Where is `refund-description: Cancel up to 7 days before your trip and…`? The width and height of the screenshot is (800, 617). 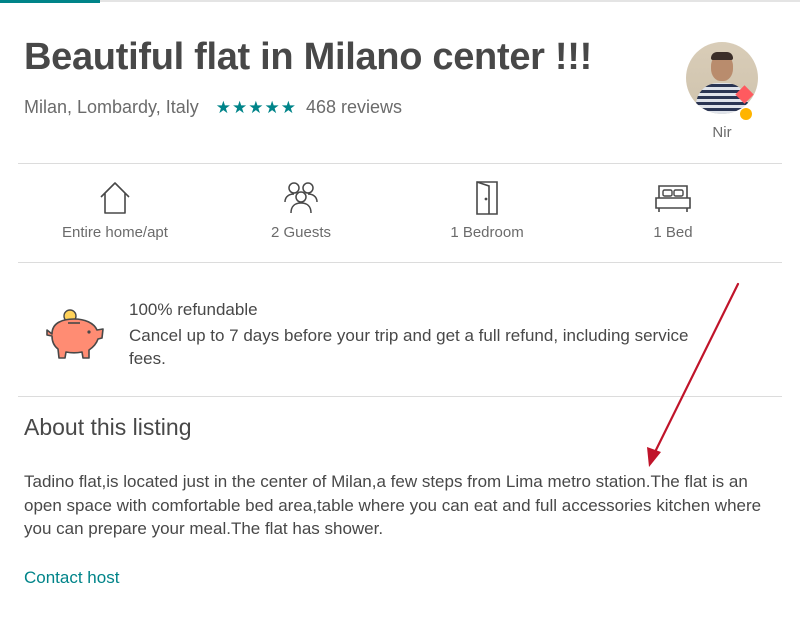 refund-description: Cancel up to 7 days before your trip and… is located at coordinates (409, 347).